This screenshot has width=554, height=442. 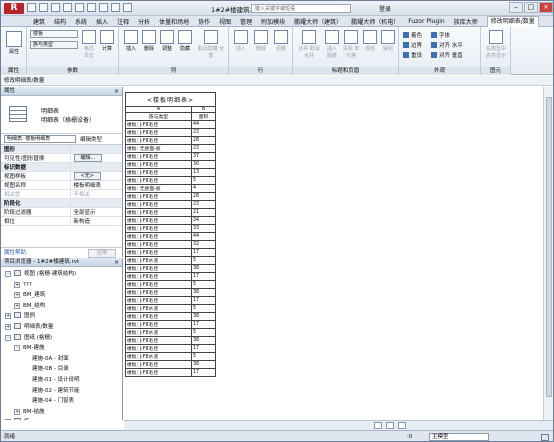 I want to click on schedule-cell-area: 21, so click(x=203, y=212).